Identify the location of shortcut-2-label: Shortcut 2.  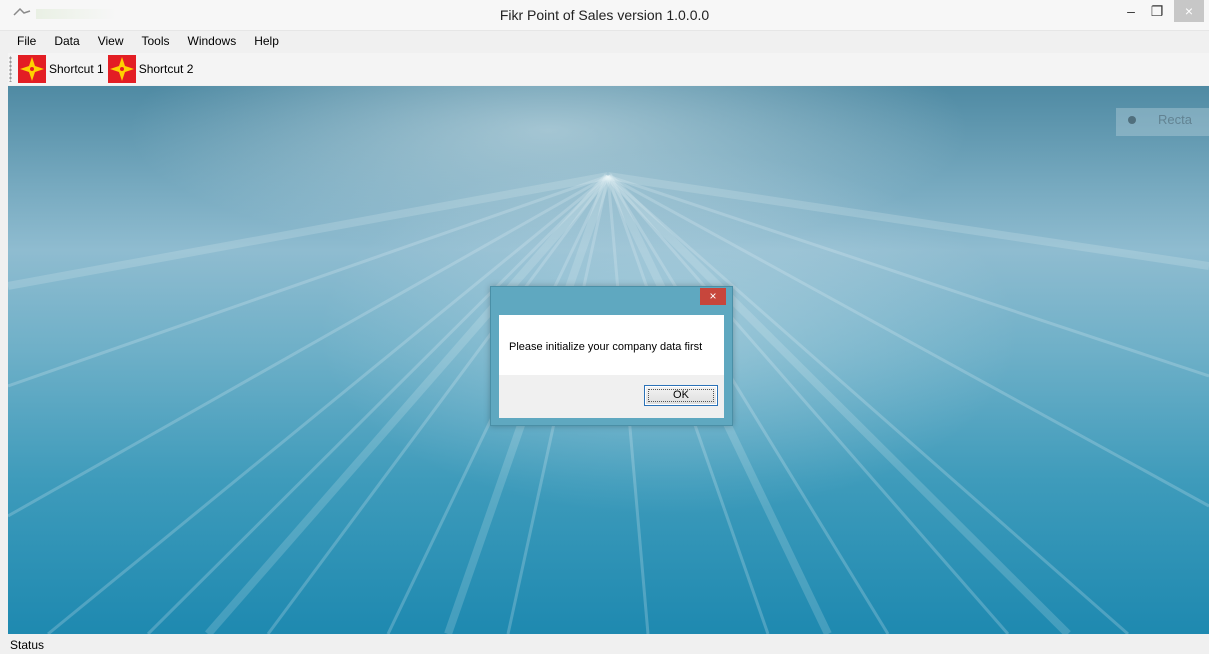
(166, 69).